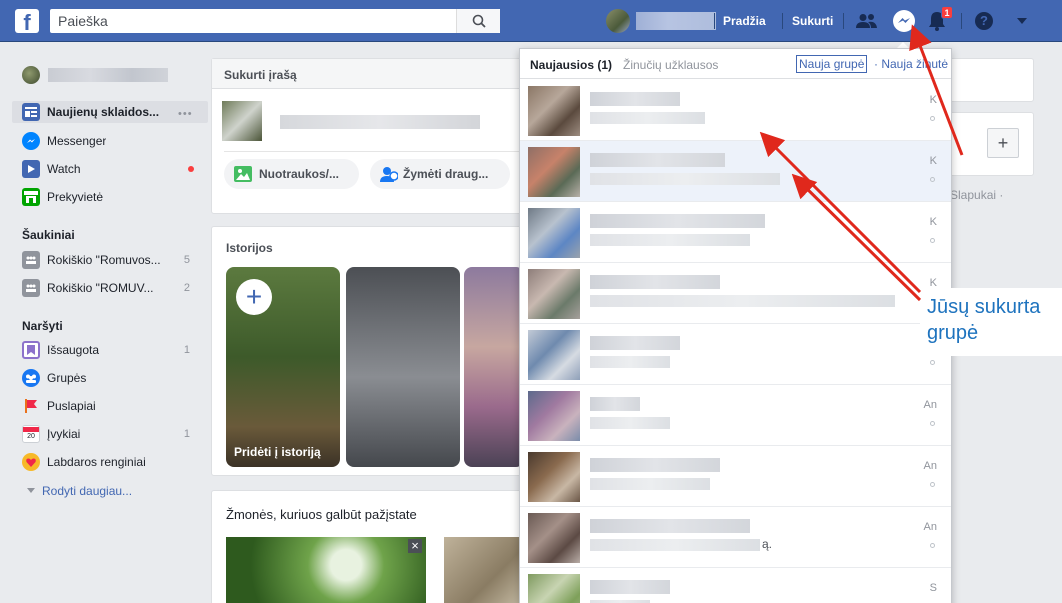 The image size is (1062, 603). Describe the element at coordinates (31, 406) in the screenshot. I see `flag-icon` at that location.